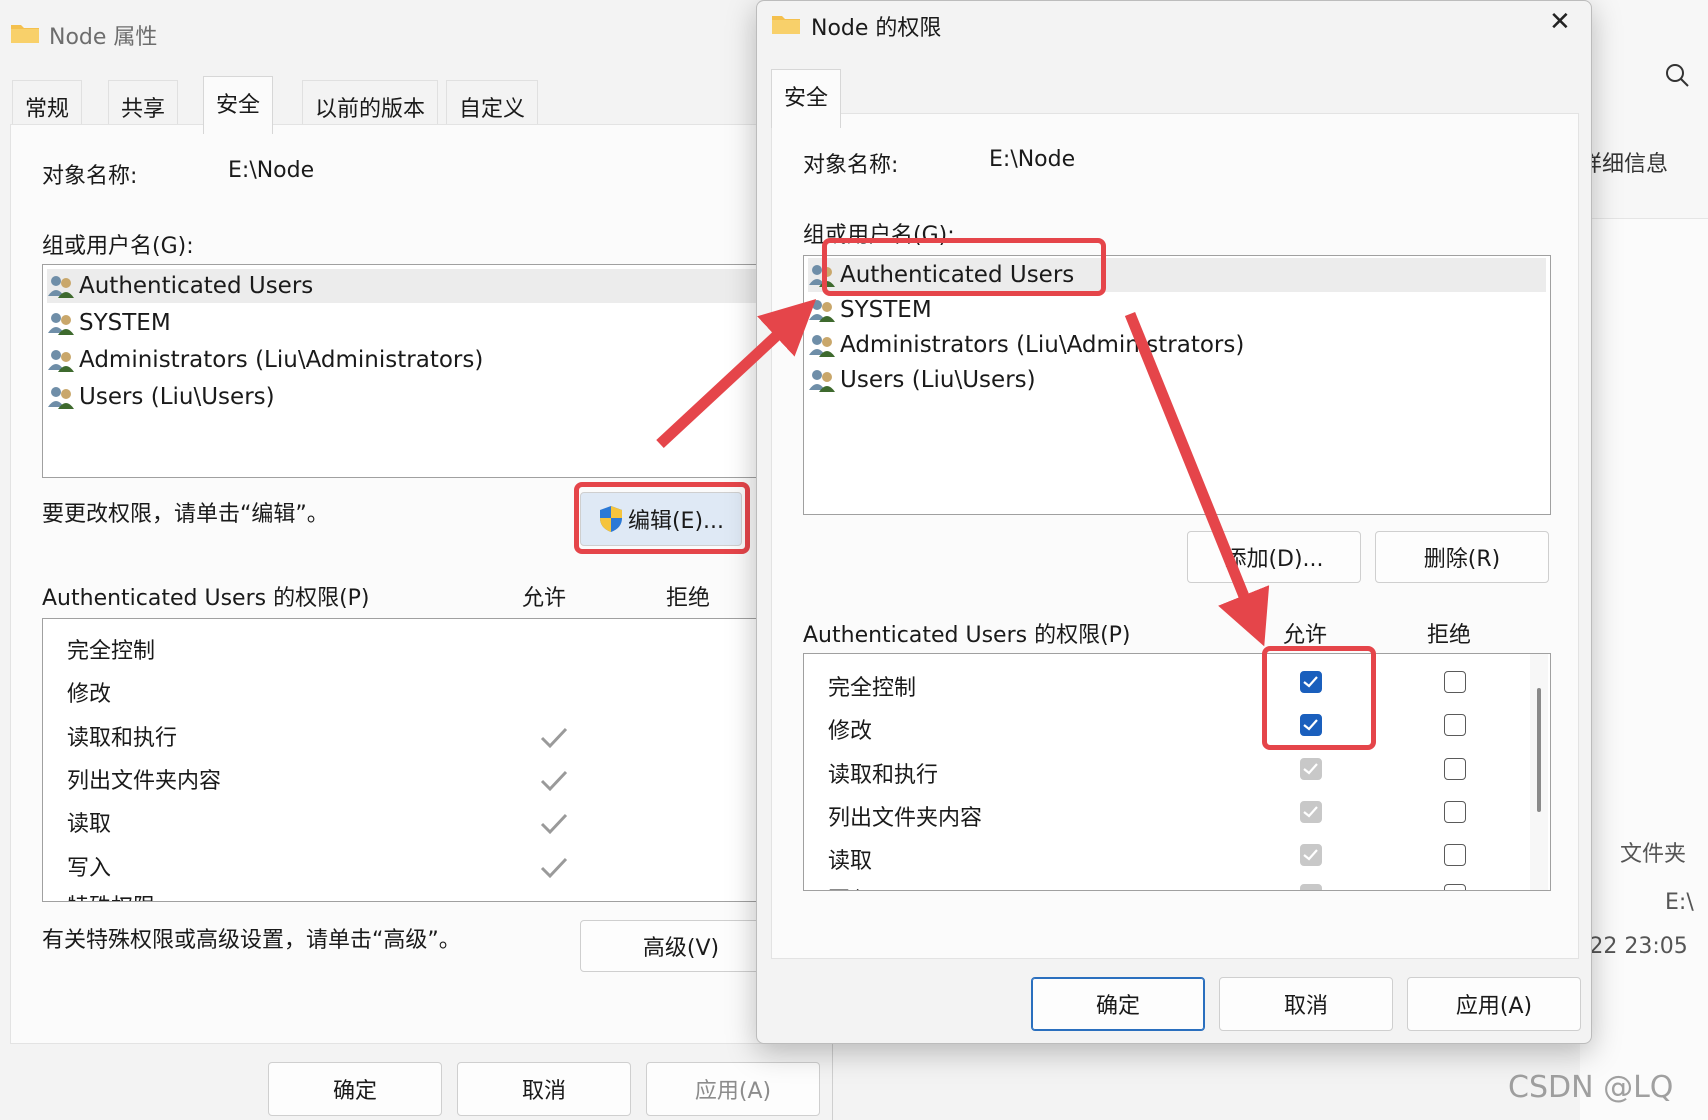 The height and width of the screenshot is (1120, 1708). Describe the element at coordinates (963, 473) in the screenshot. I see `annotation-arrows` at that location.